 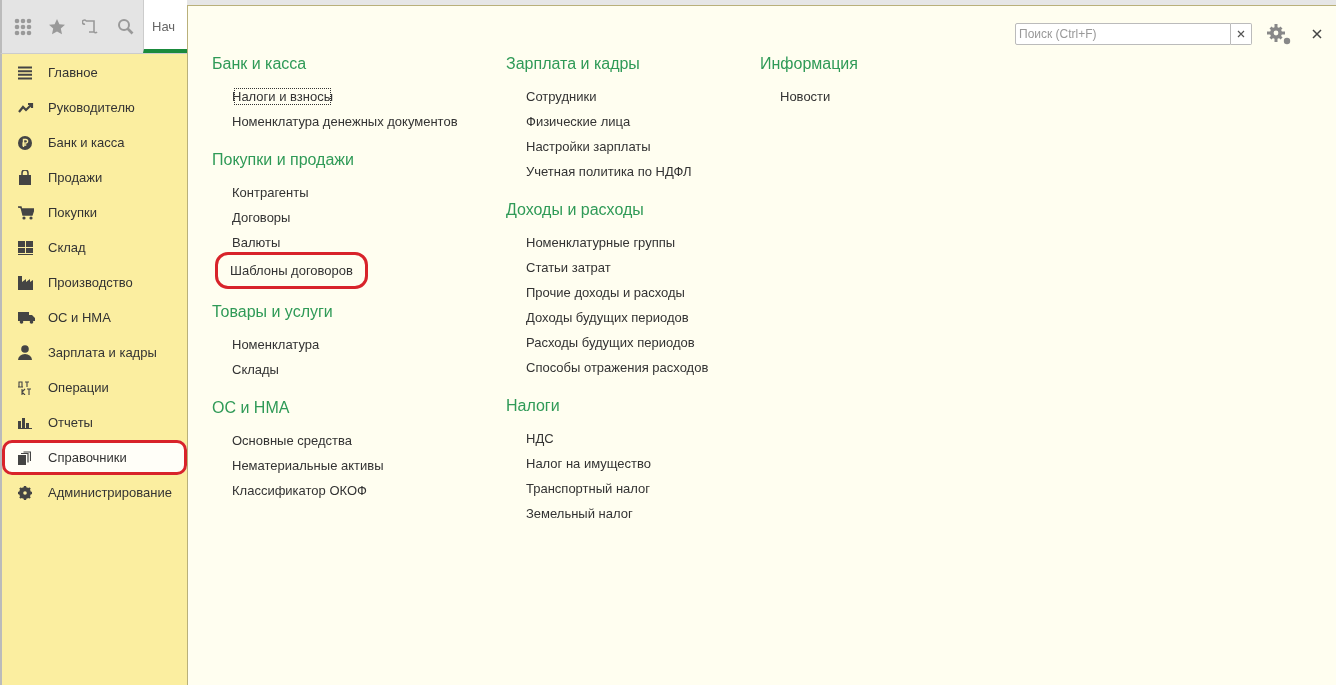 I want to click on sidebar-item: Справочники, so click(x=94, y=457).